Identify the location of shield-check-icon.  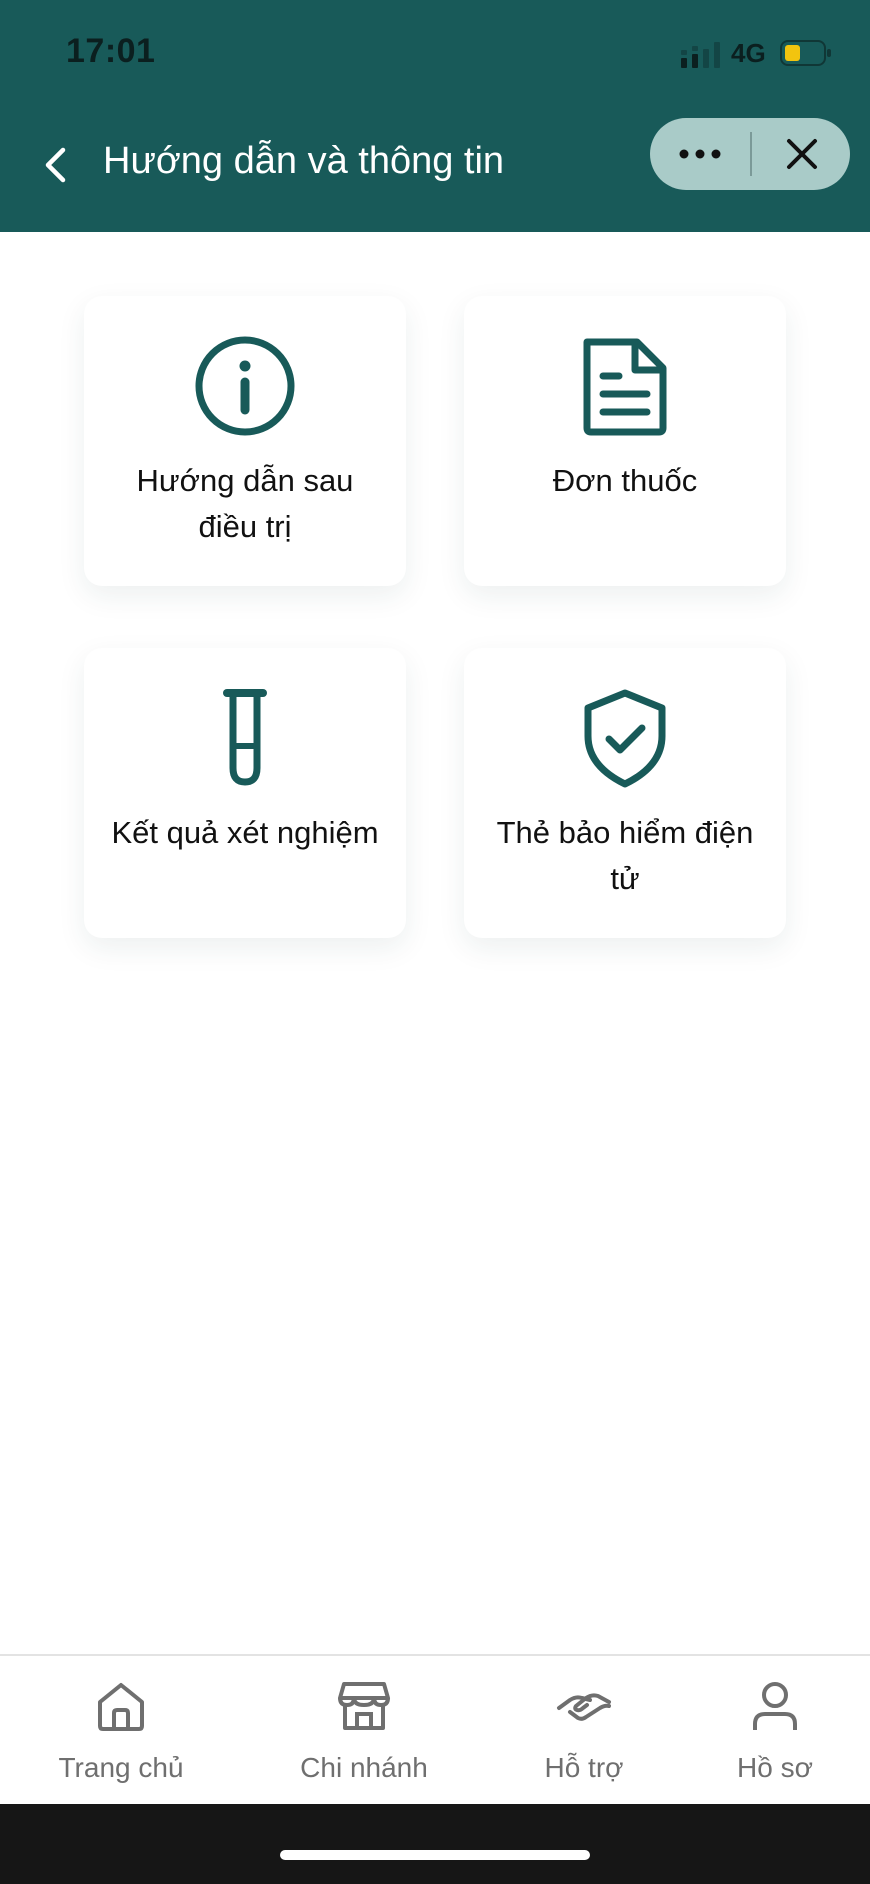
(625, 738).